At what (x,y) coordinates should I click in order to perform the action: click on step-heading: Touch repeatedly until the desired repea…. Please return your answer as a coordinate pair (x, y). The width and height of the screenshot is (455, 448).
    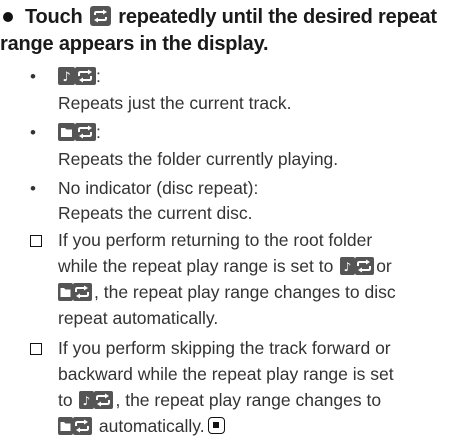
    Looking at the image, I should click on (226, 31).